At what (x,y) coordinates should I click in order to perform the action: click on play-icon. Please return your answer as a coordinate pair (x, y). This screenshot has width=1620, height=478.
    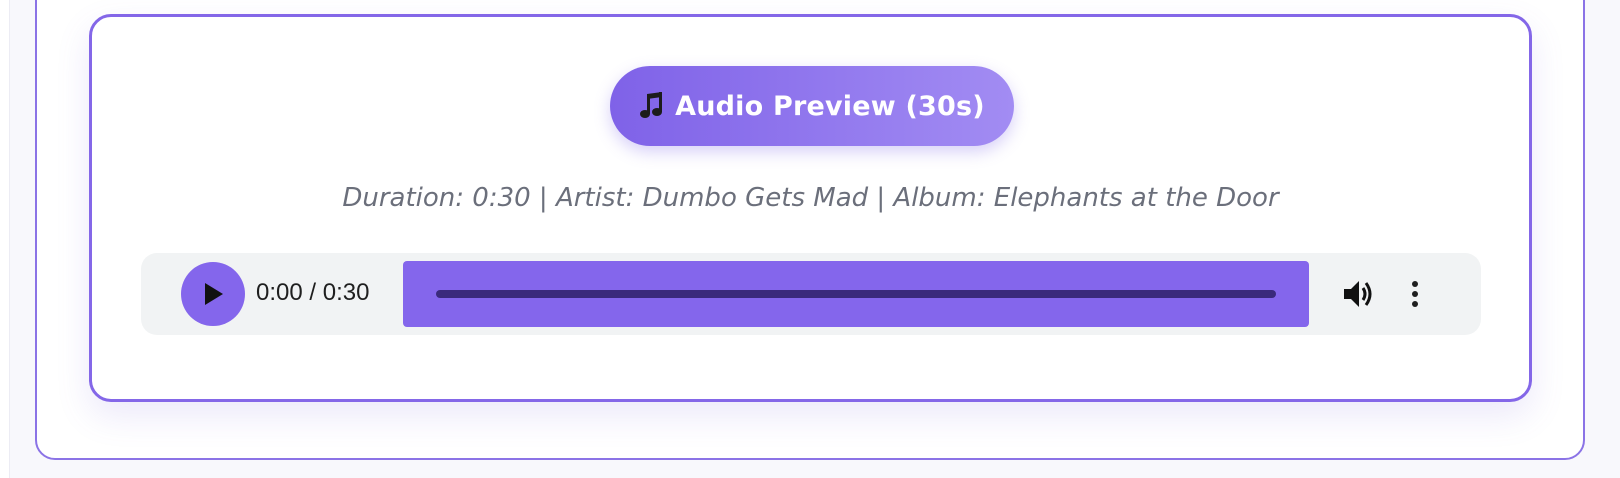
    Looking at the image, I should click on (214, 294).